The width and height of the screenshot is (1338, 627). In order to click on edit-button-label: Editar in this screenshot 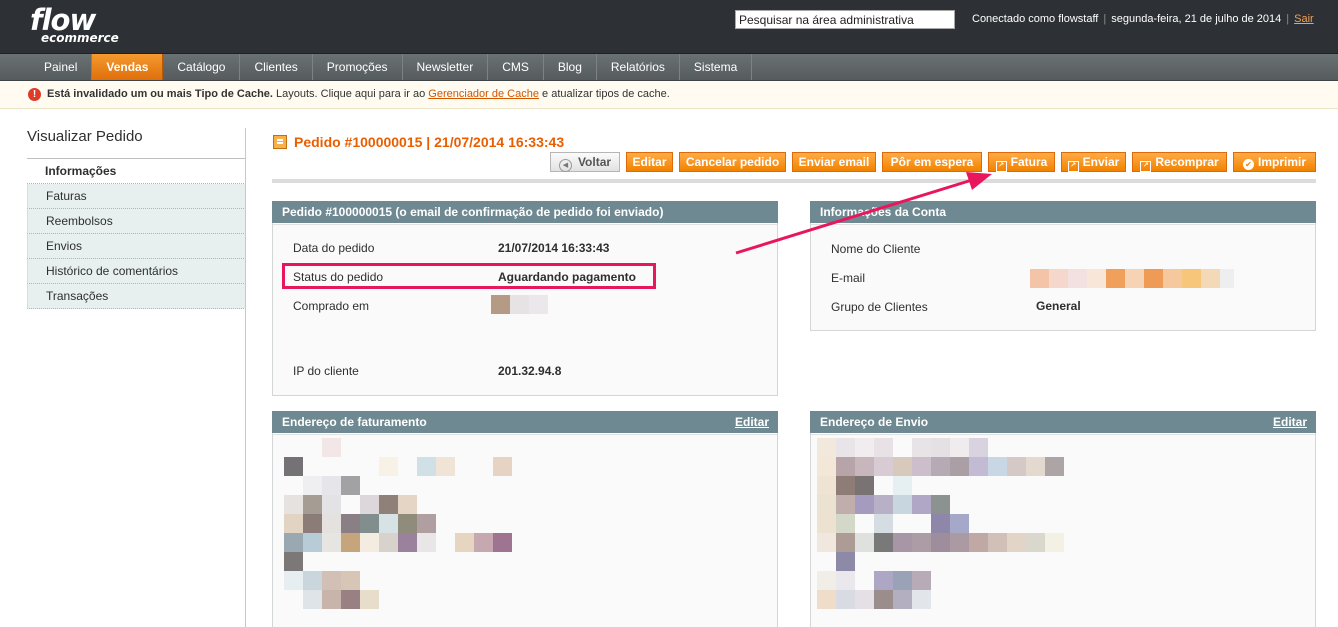, I will do `click(649, 162)`.